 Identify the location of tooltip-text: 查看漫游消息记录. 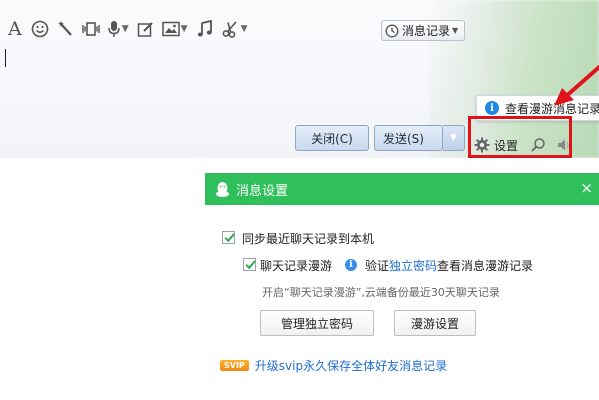
(552, 108).